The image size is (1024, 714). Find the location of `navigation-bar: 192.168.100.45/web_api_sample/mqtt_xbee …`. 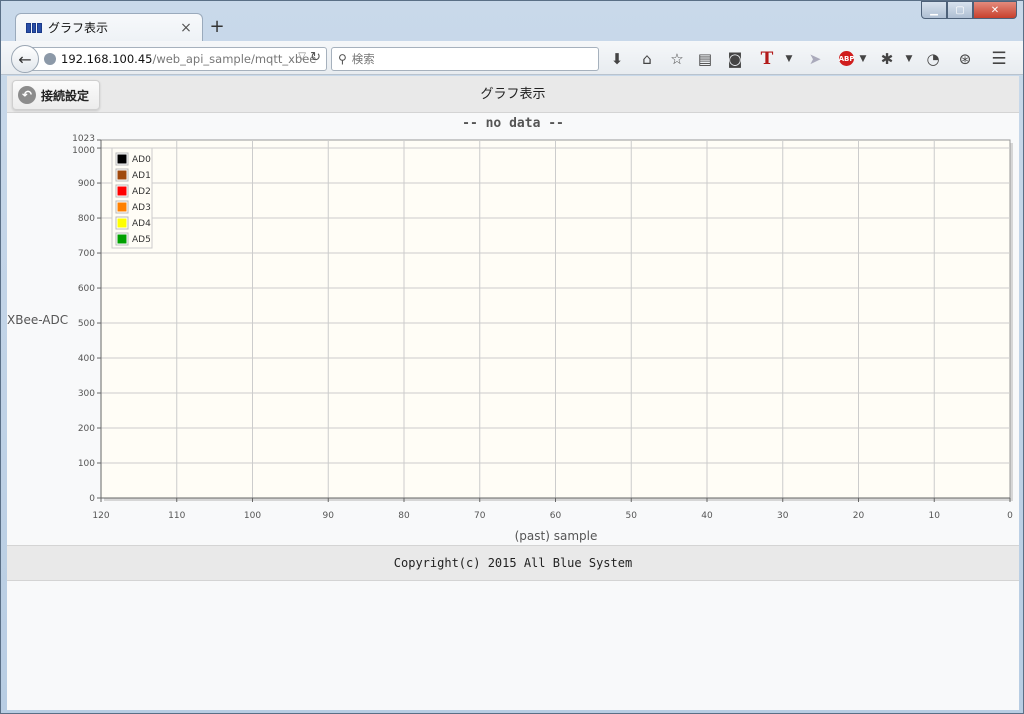

navigation-bar: 192.168.100.45/web_api_sample/mqtt_xbee … is located at coordinates (512, 58).